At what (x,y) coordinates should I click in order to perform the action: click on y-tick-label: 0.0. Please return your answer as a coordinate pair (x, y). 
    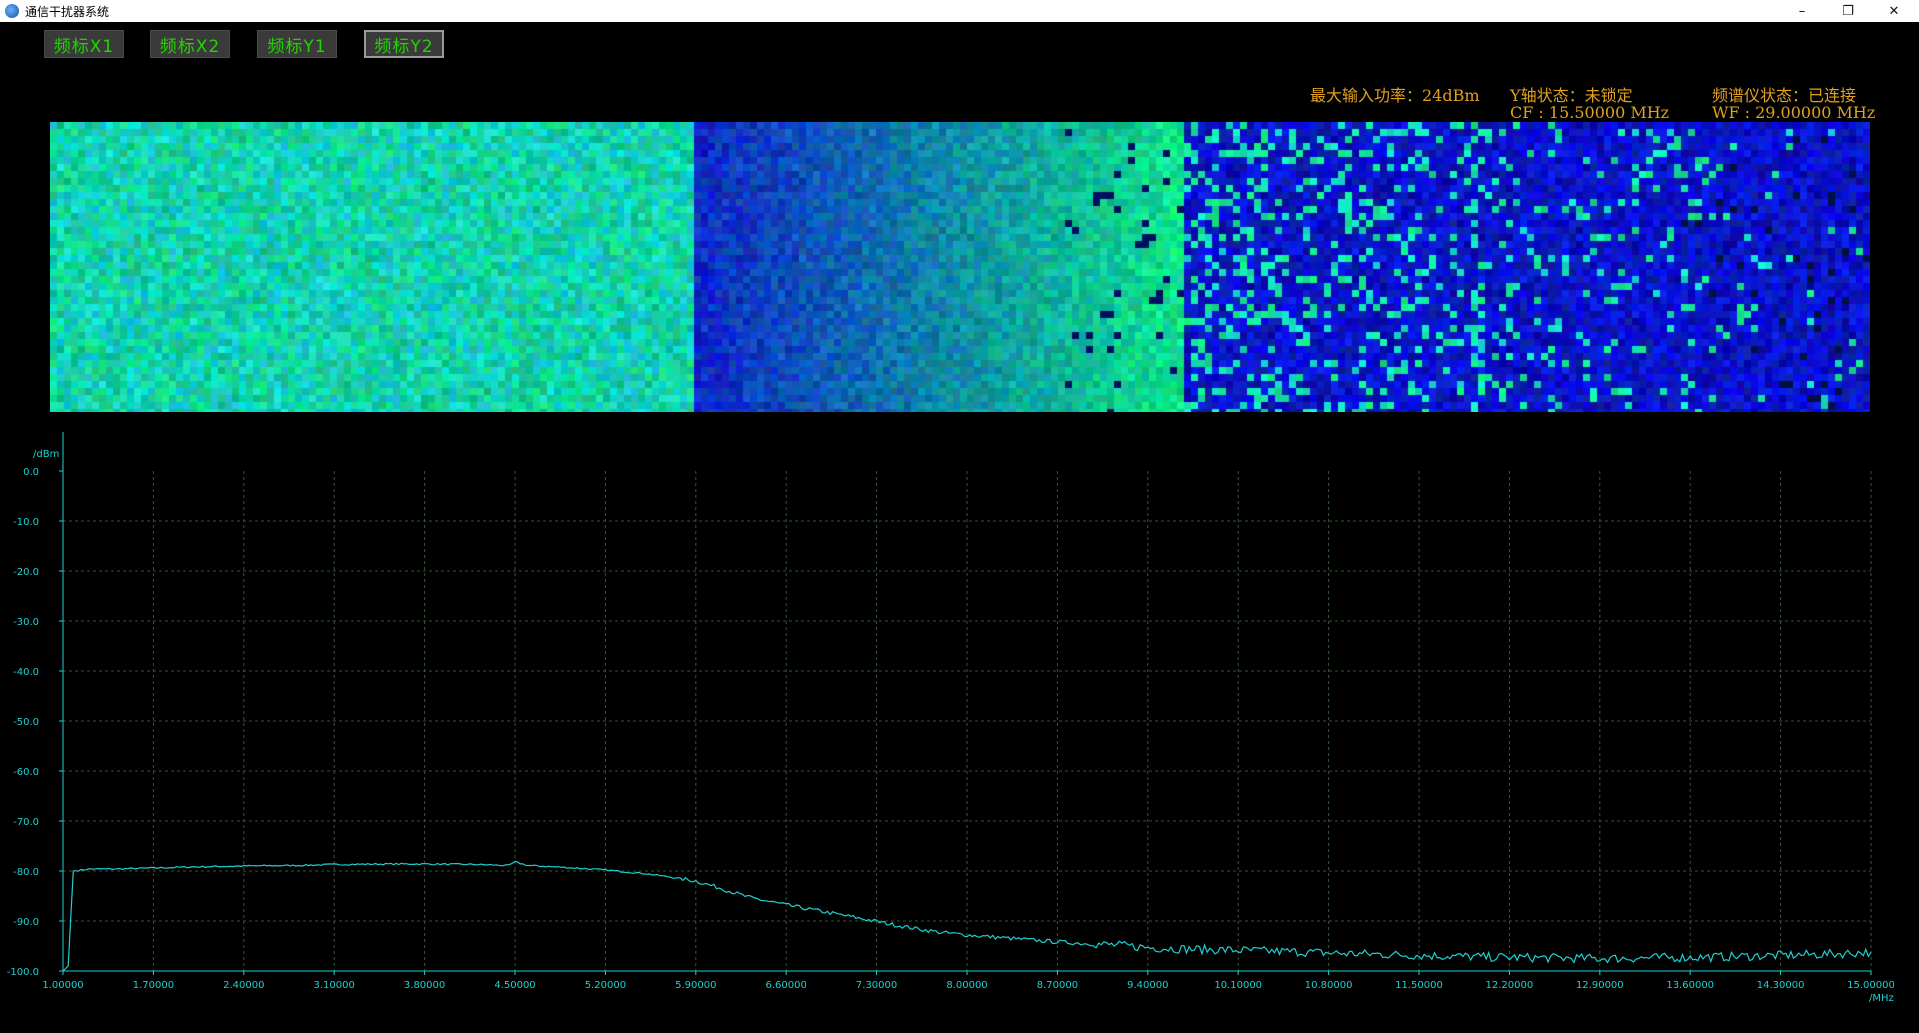
    Looking at the image, I should click on (31, 472).